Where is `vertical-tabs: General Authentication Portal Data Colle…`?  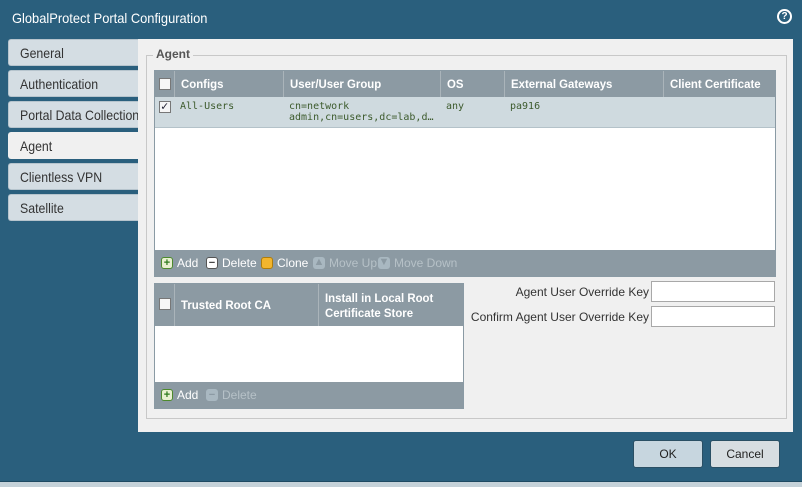 vertical-tabs: General Authentication Portal Data Colle… is located at coordinates (74, 132).